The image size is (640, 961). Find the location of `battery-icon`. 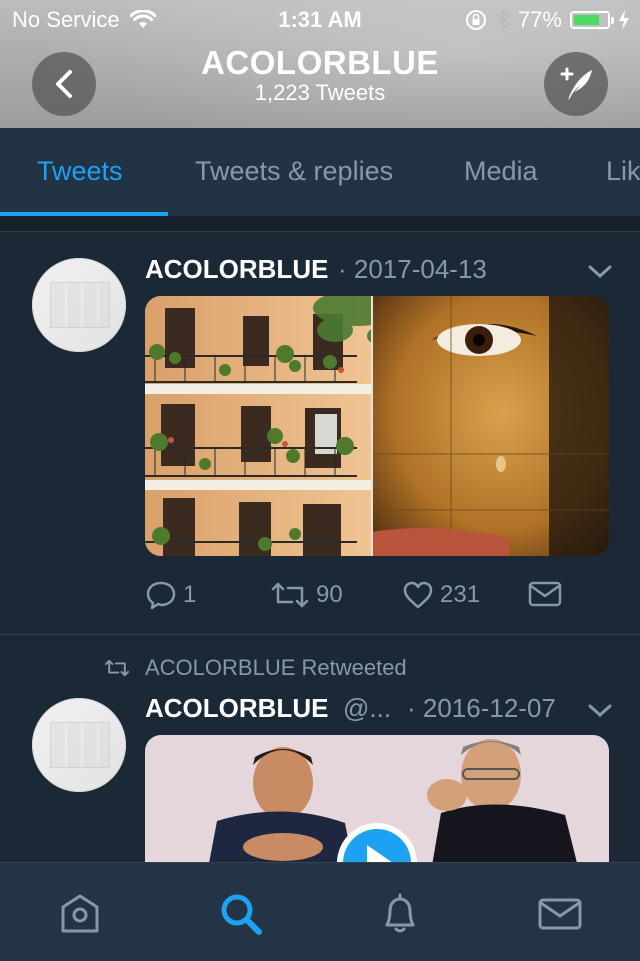

battery-icon is located at coordinates (592, 20).